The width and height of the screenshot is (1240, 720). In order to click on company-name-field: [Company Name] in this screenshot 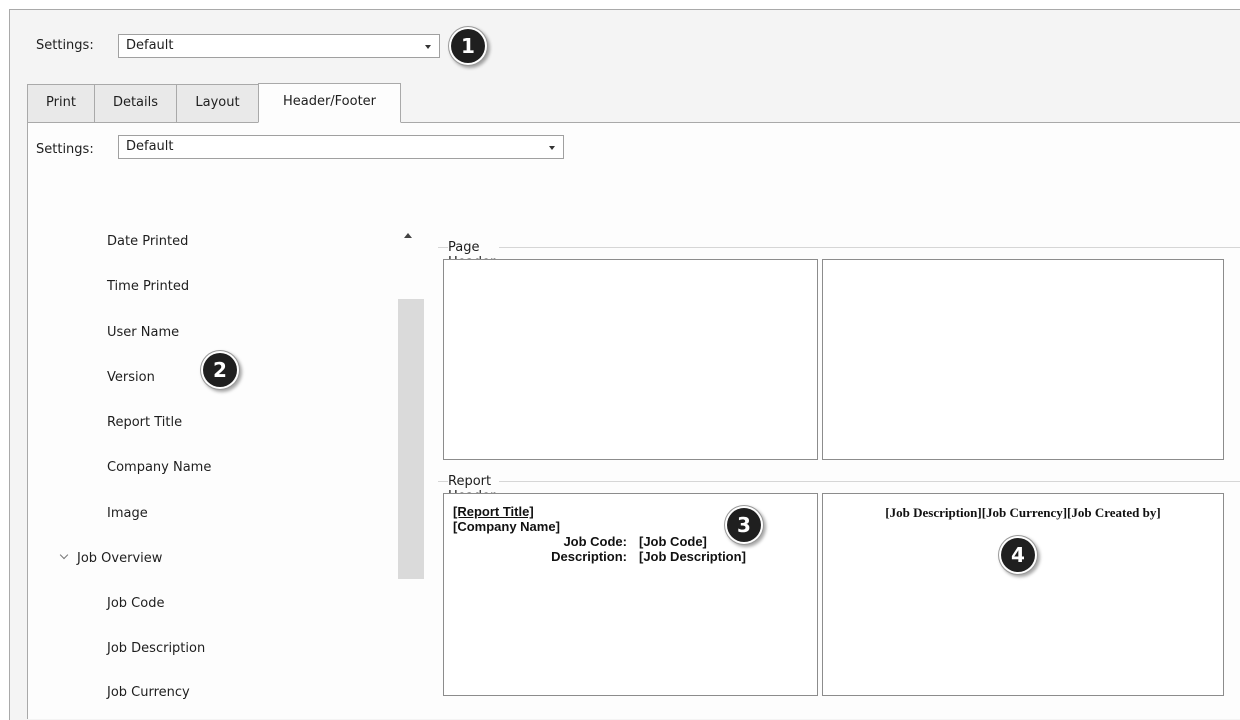, I will do `click(506, 526)`.